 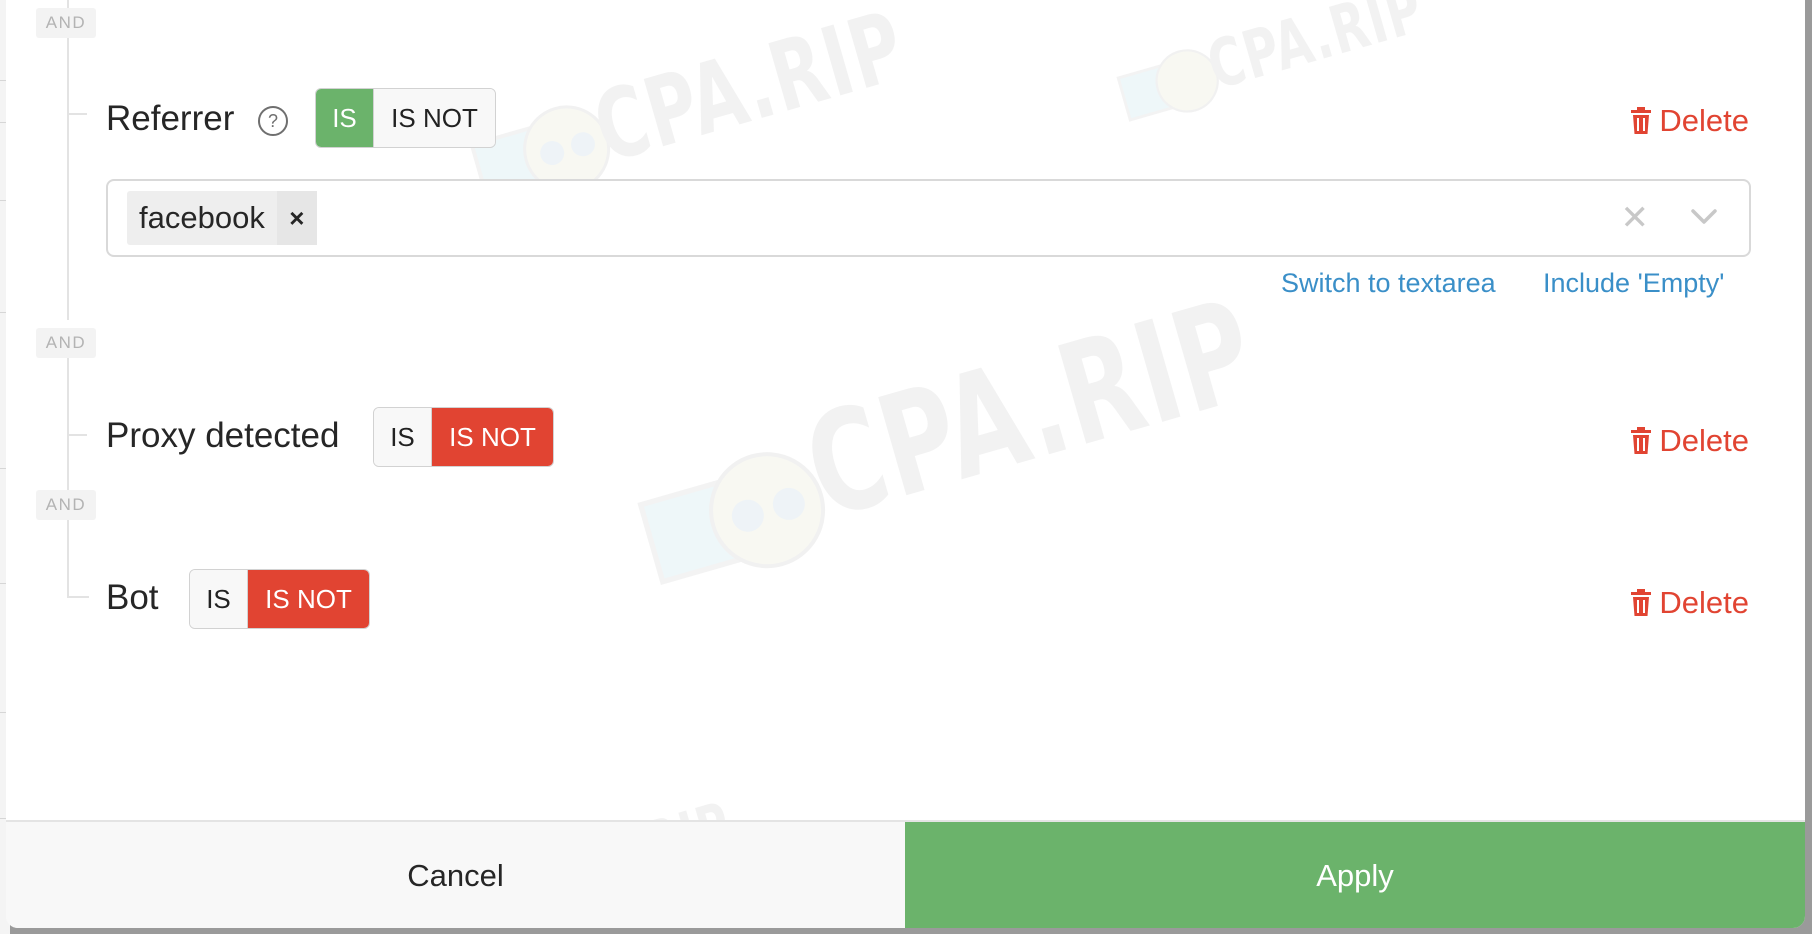 I want to click on delete-bot-button: Delete, so click(x=1689, y=603).